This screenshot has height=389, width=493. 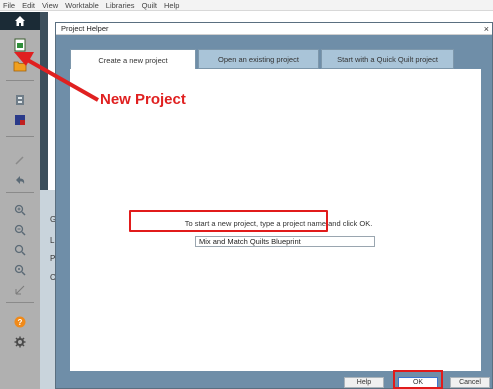 I want to click on settings-button, so click(x=20, y=342).